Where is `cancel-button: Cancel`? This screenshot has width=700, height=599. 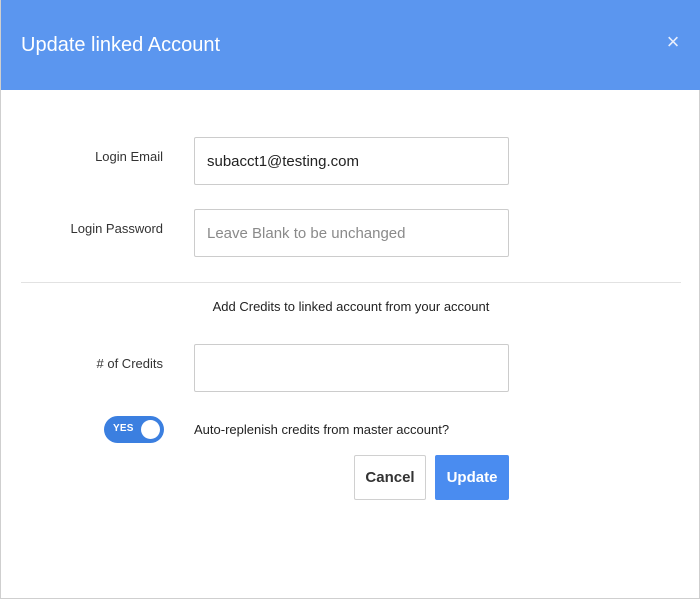
cancel-button: Cancel is located at coordinates (390, 477).